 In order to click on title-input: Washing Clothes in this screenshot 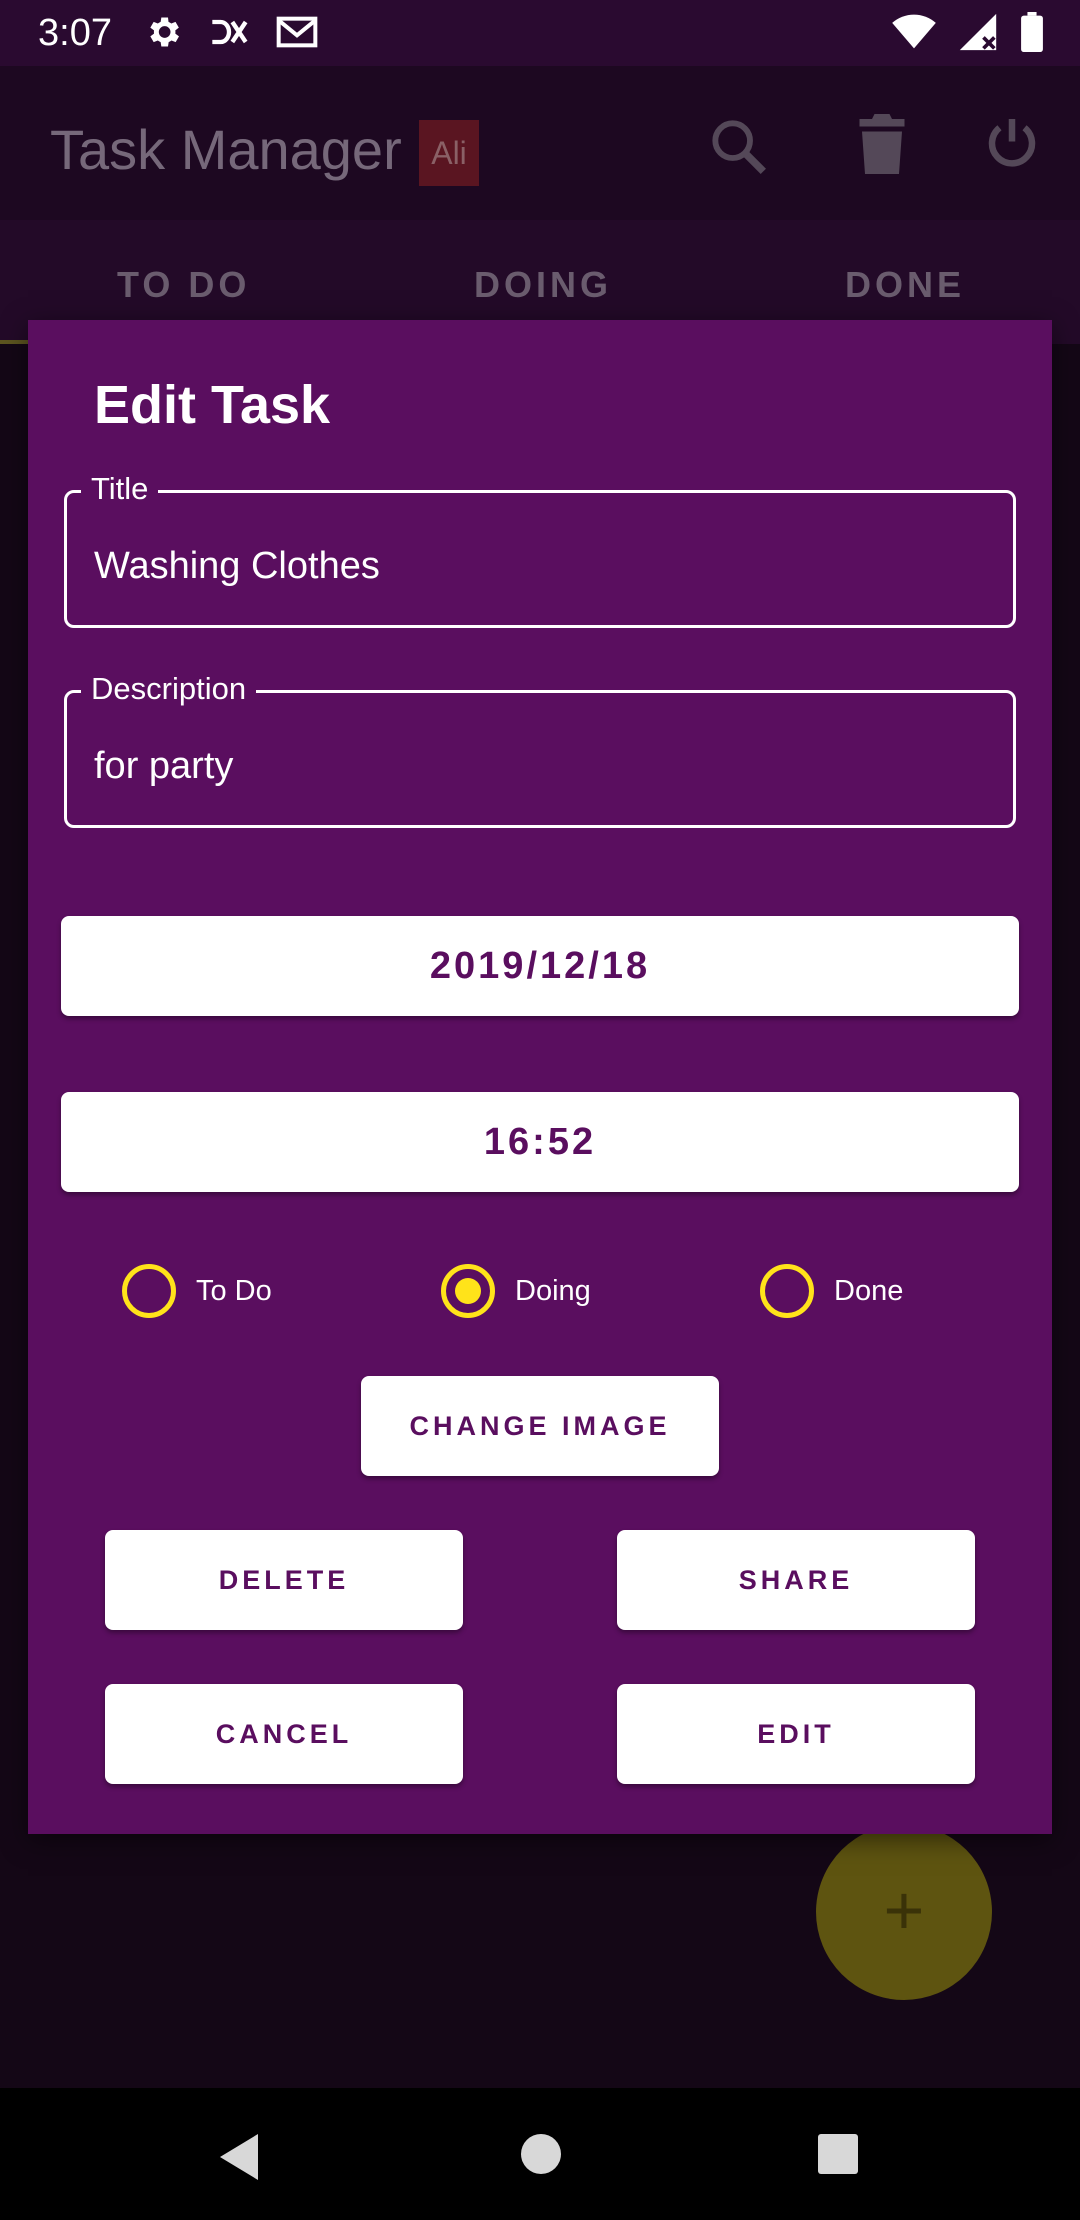, I will do `click(544, 566)`.